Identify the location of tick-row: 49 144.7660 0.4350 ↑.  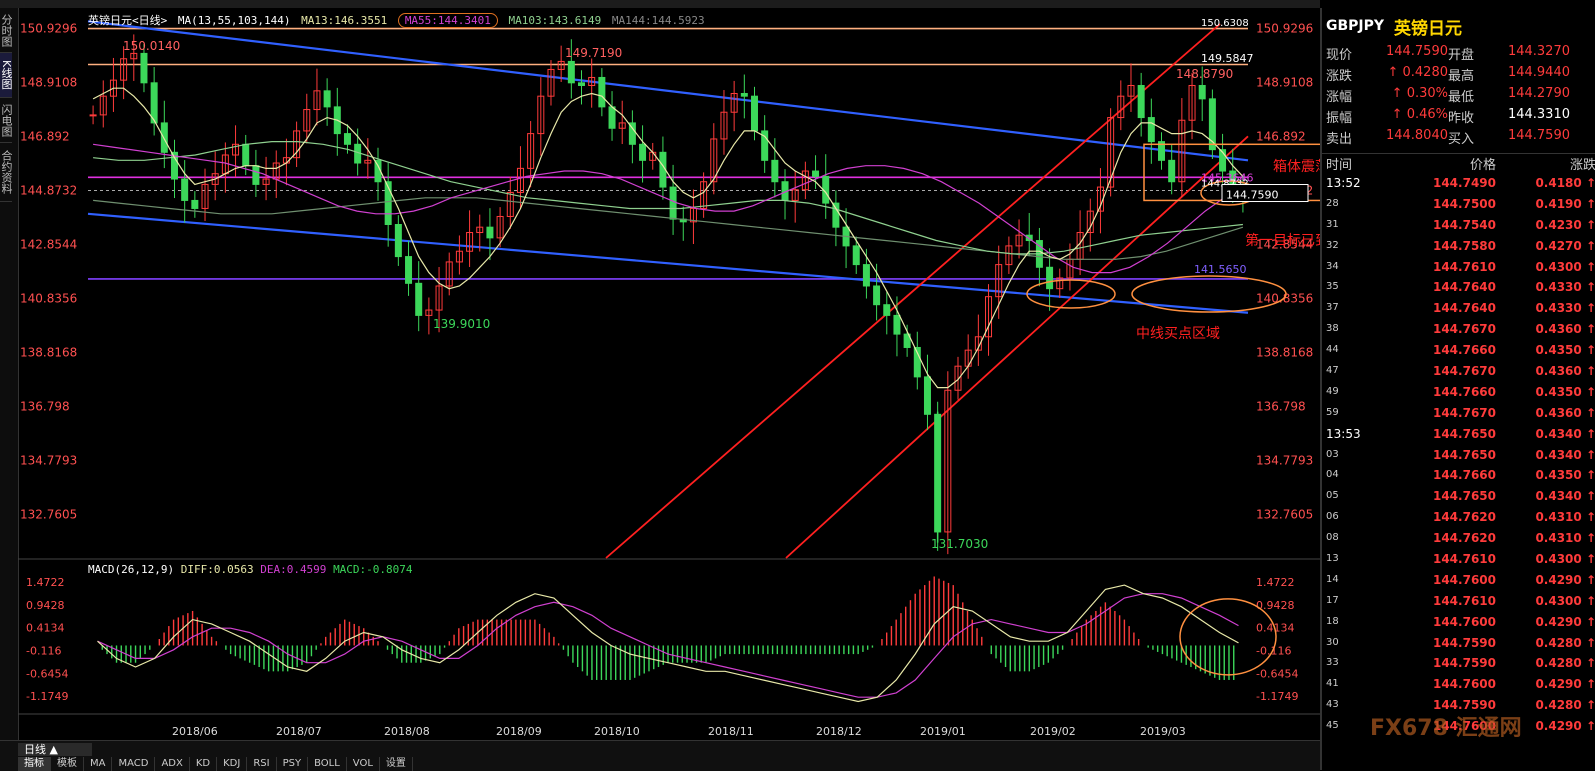
(1460, 392).